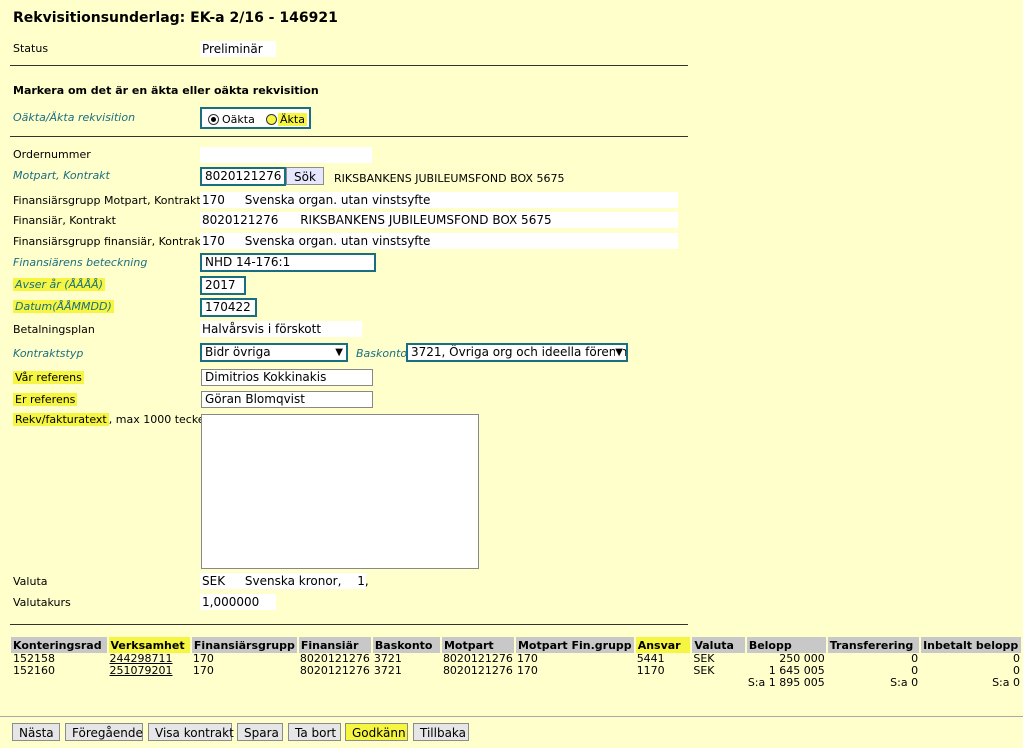 The height and width of the screenshot is (748, 1023). Describe the element at coordinates (281, 329) in the screenshot. I see `betalningsplan-value: Halvårsvis i förskott` at that location.